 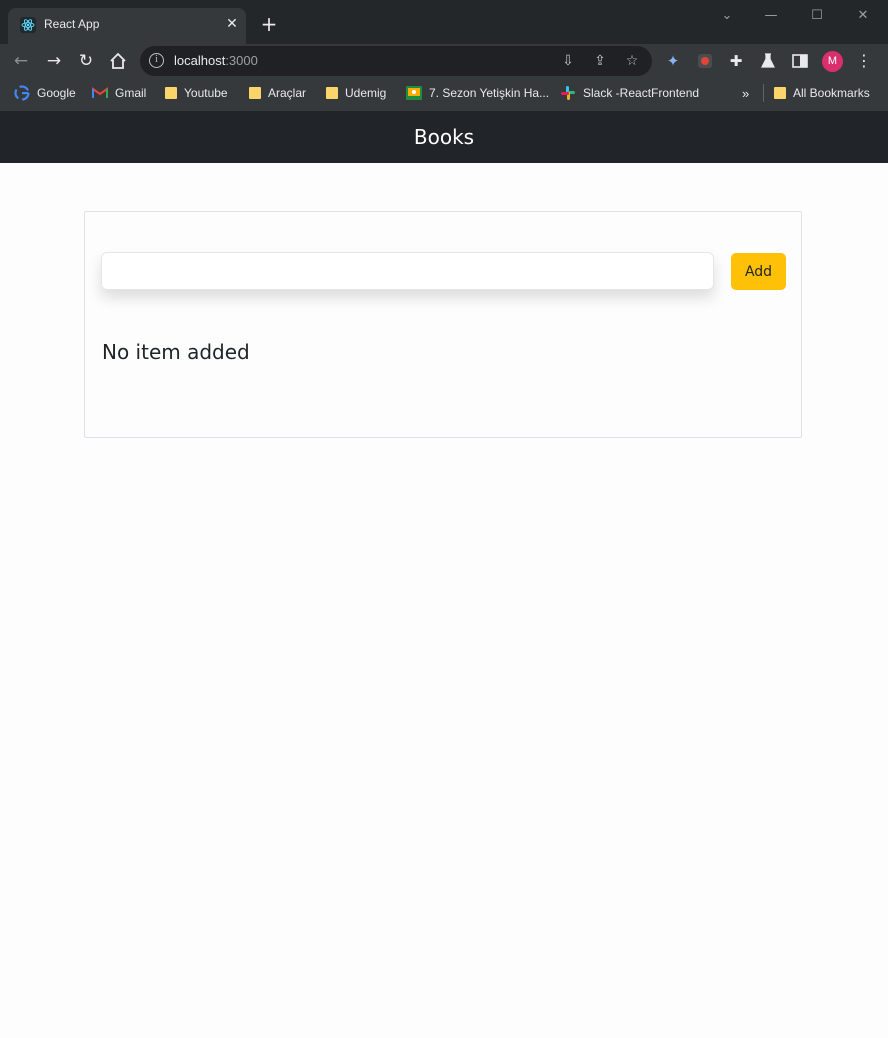 I want to click on book-input, so click(x=407, y=271).